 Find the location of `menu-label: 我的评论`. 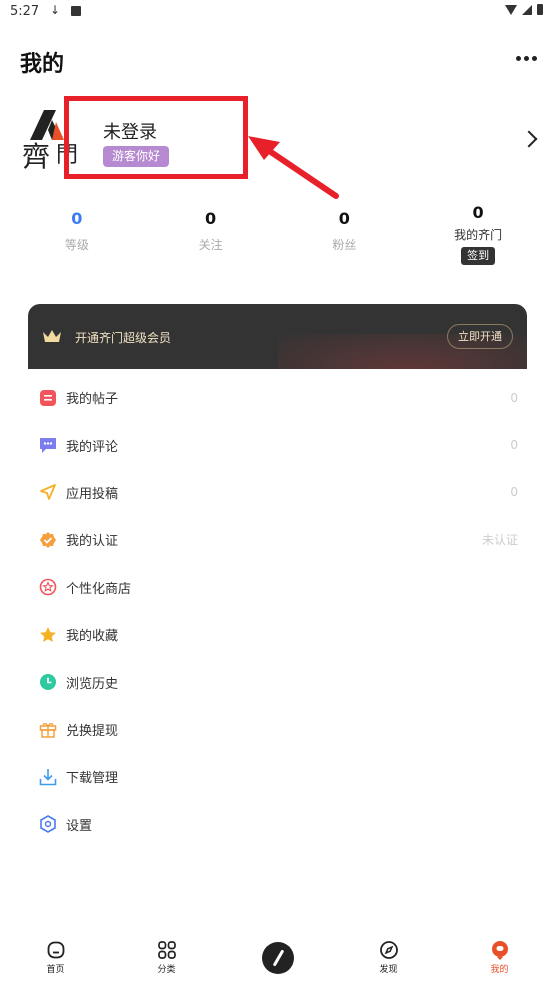

menu-label: 我的评论 is located at coordinates (92, 447).